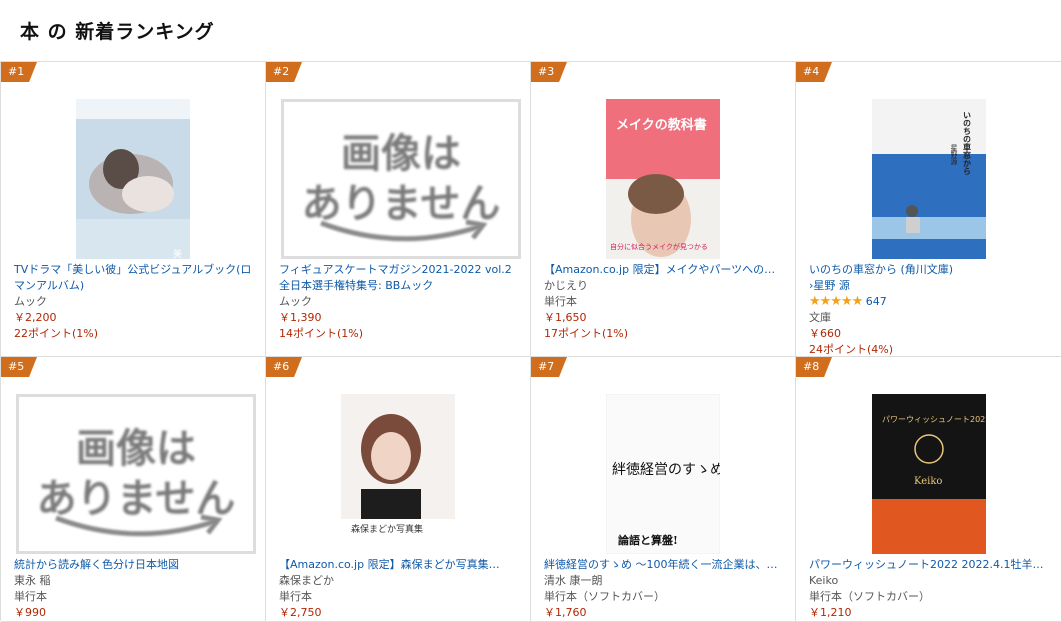 This screenshot has width=1061, height=622. I want to click on book-cover: メイクの教科書 自分に似合うメイクが見つかる, so click(663, 179).